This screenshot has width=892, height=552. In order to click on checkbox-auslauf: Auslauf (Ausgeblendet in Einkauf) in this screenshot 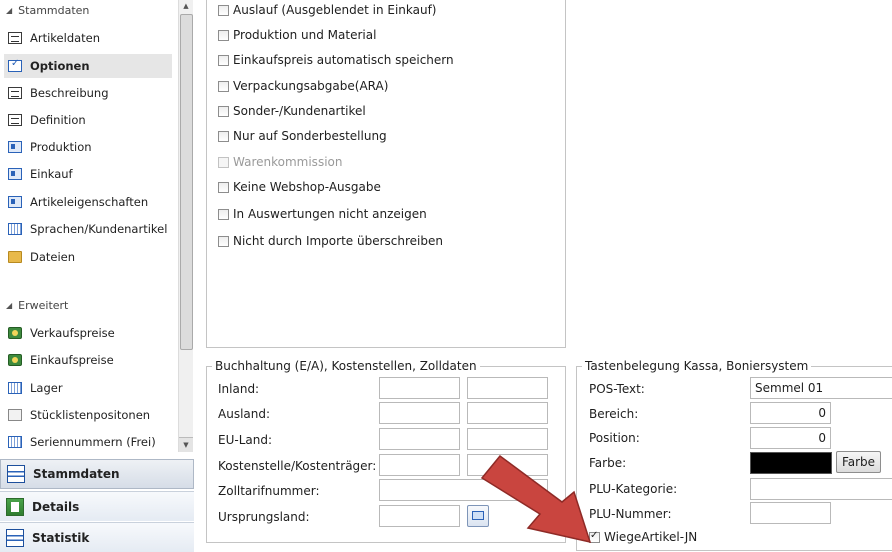, I will do `click(327, 10)`.